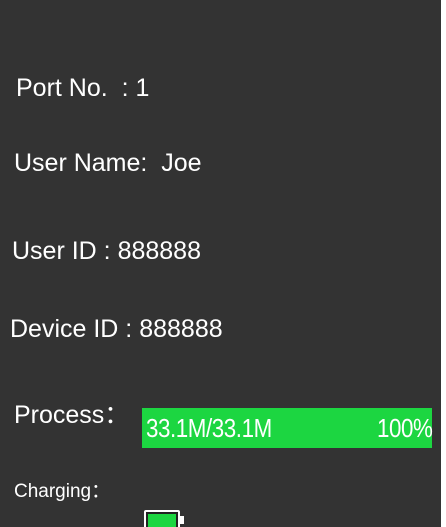 Image resolution: width=446 pixels, height=527 pixels. I want to click on battery-tip, so click(182, 520).